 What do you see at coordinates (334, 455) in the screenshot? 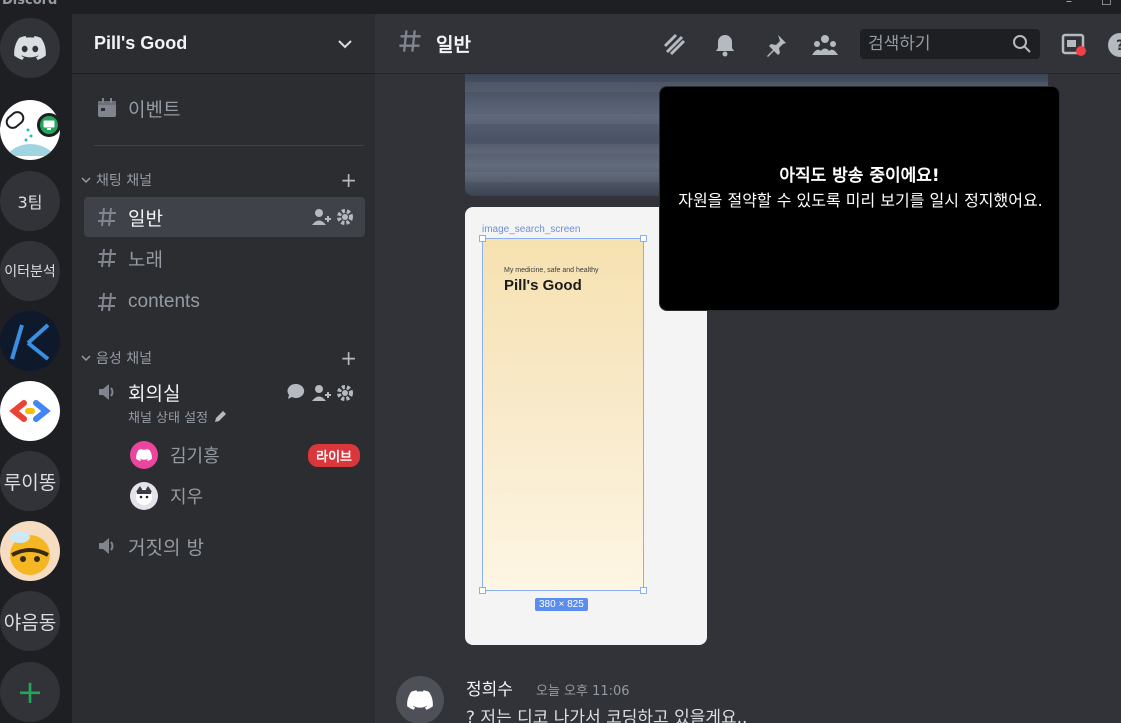
I see `live-badge: 라이브` at bounding box center [334, 455].